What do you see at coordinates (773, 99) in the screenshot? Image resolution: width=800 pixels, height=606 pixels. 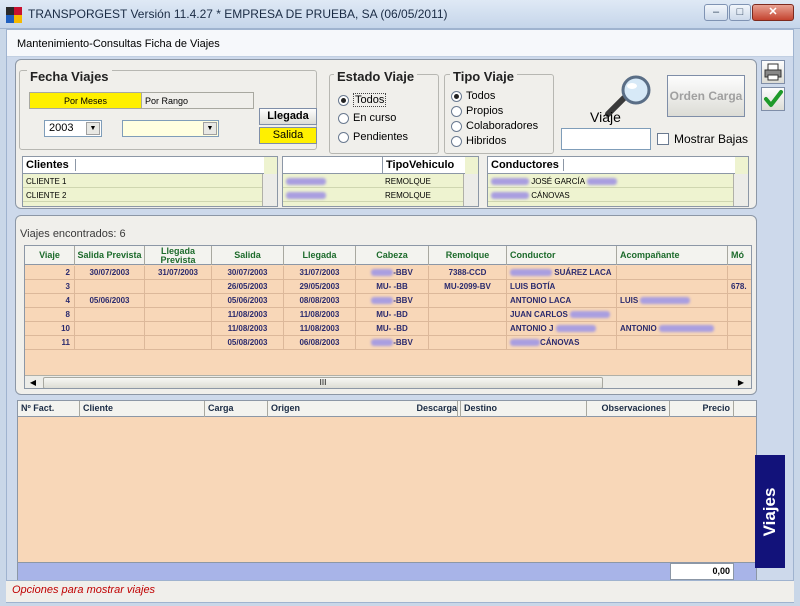 I see `accept-button` at bounding box center [773, 99].